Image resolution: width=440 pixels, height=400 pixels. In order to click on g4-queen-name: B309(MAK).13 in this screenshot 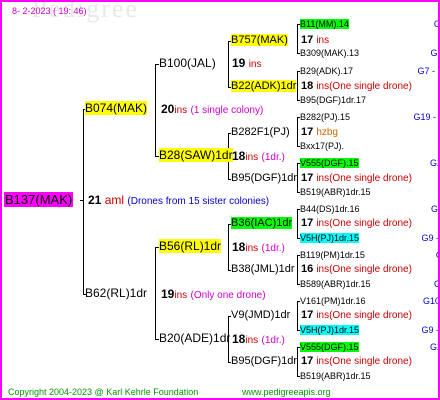, I will do `click(330, 53)`.